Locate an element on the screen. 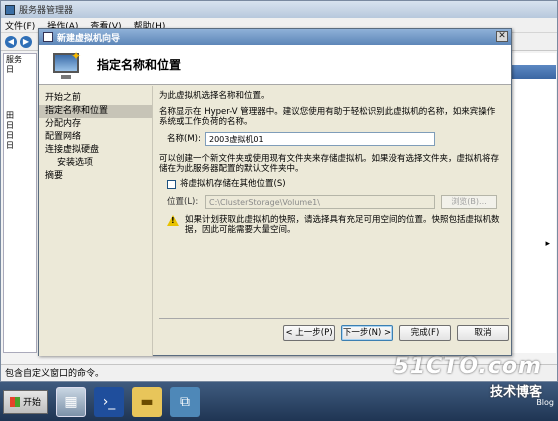 This screenshot has height=421, width=558. watermark-slogan: 技术博客 is located at coordinates (515, 392).